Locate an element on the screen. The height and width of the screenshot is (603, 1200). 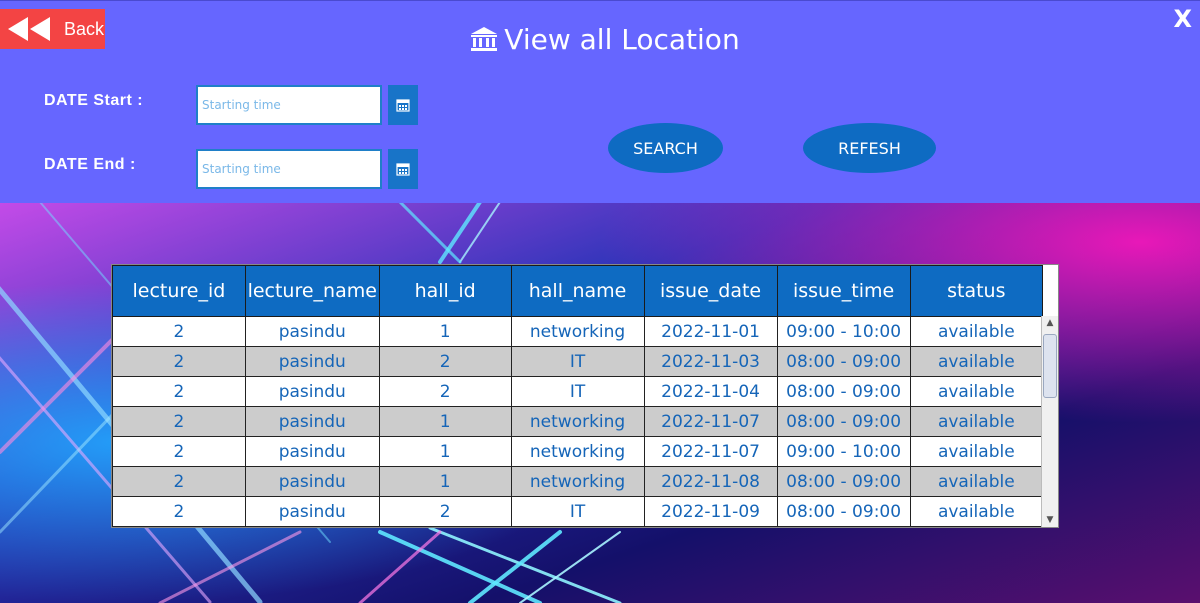
bank-icon is located at coordinates (484, 42).